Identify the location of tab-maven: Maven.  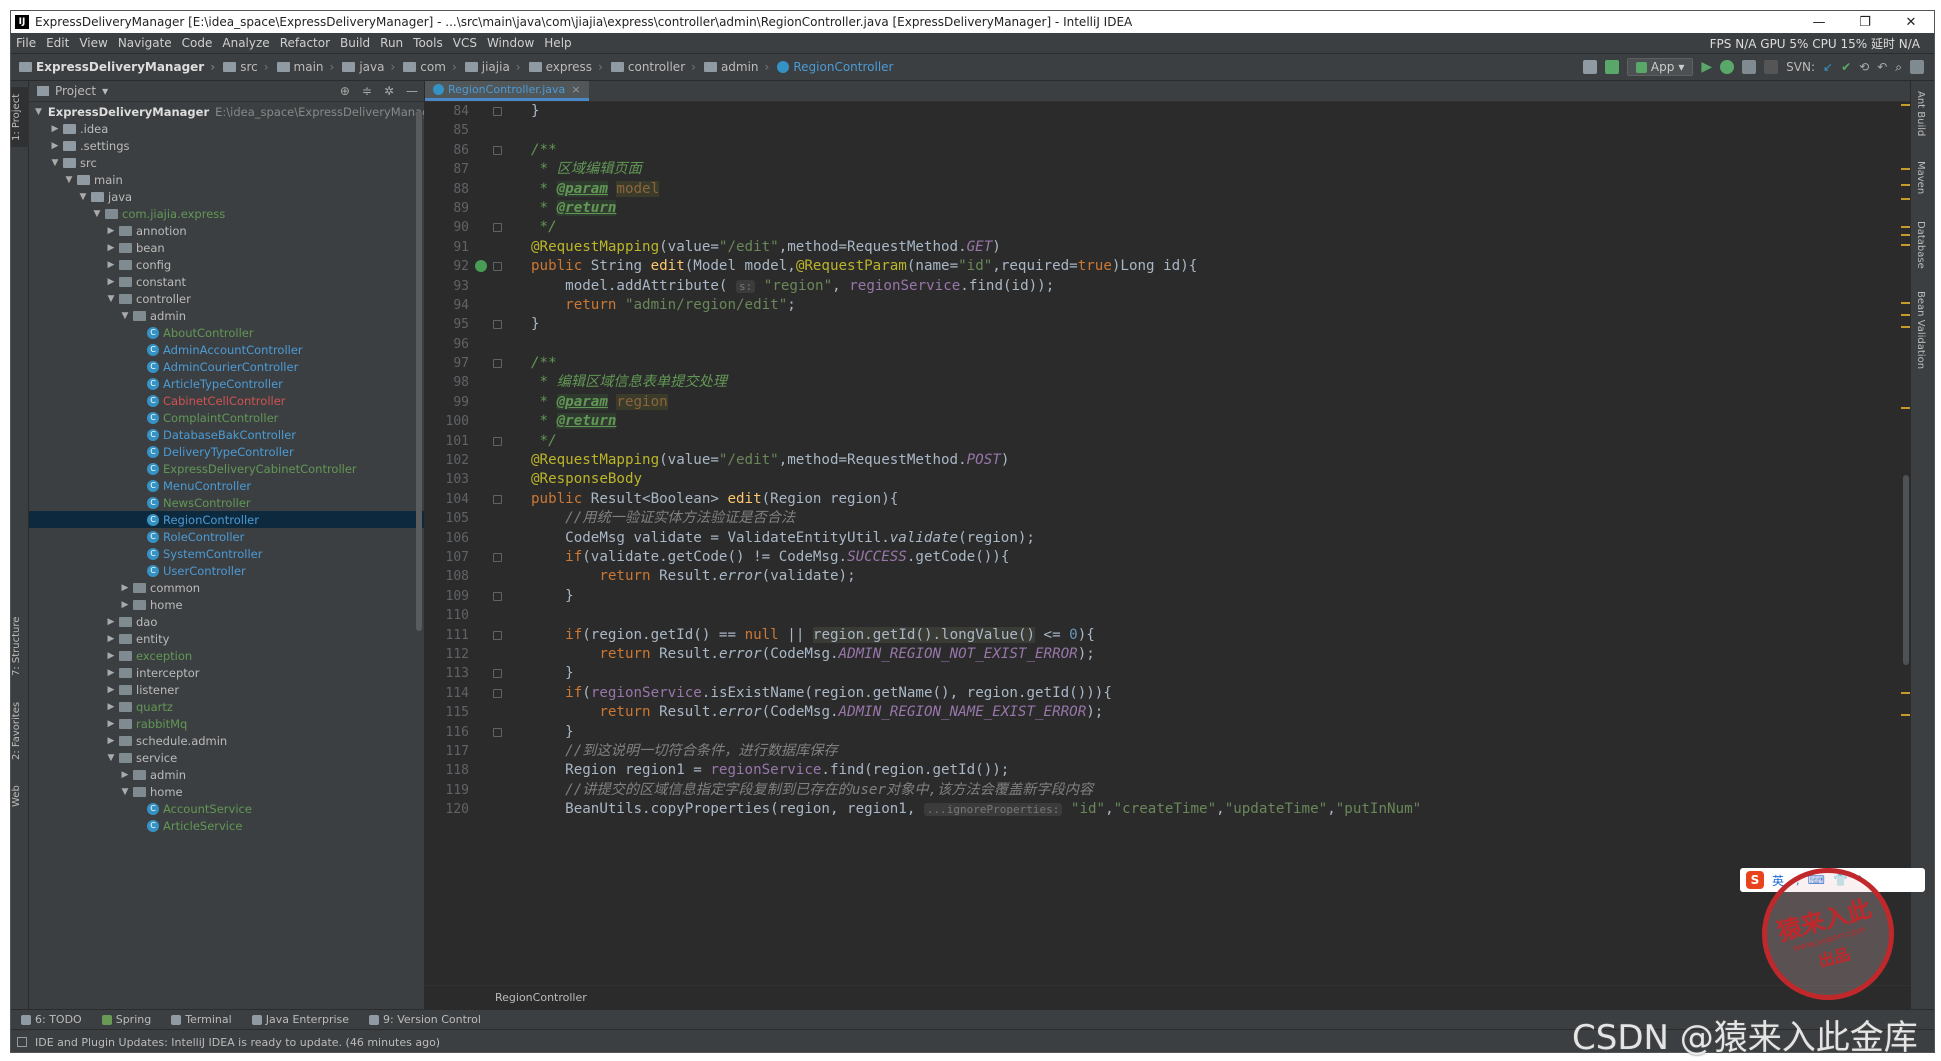
(1920, 177).